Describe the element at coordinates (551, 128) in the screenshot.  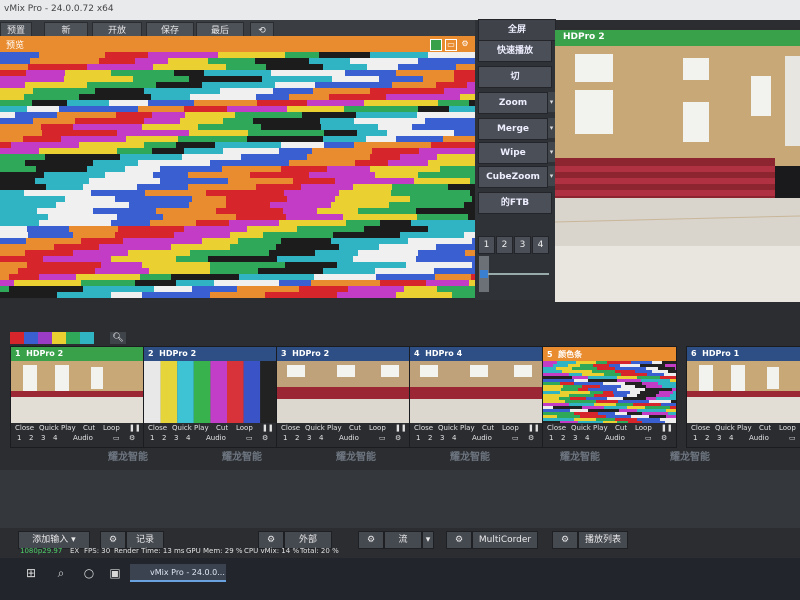
I see `merge-dropdown-icon: ▾` at that location.